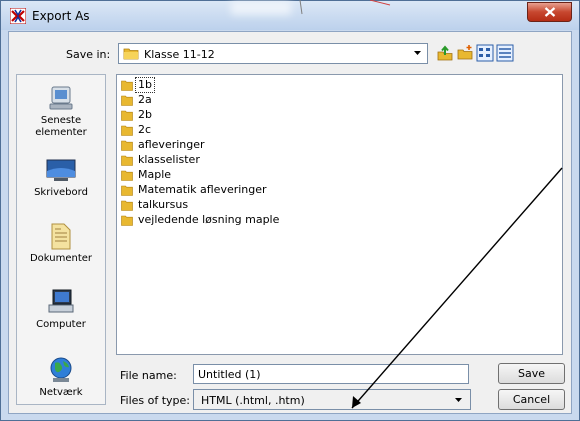  I want to click on place-network: Netværk, so click(61, 377).